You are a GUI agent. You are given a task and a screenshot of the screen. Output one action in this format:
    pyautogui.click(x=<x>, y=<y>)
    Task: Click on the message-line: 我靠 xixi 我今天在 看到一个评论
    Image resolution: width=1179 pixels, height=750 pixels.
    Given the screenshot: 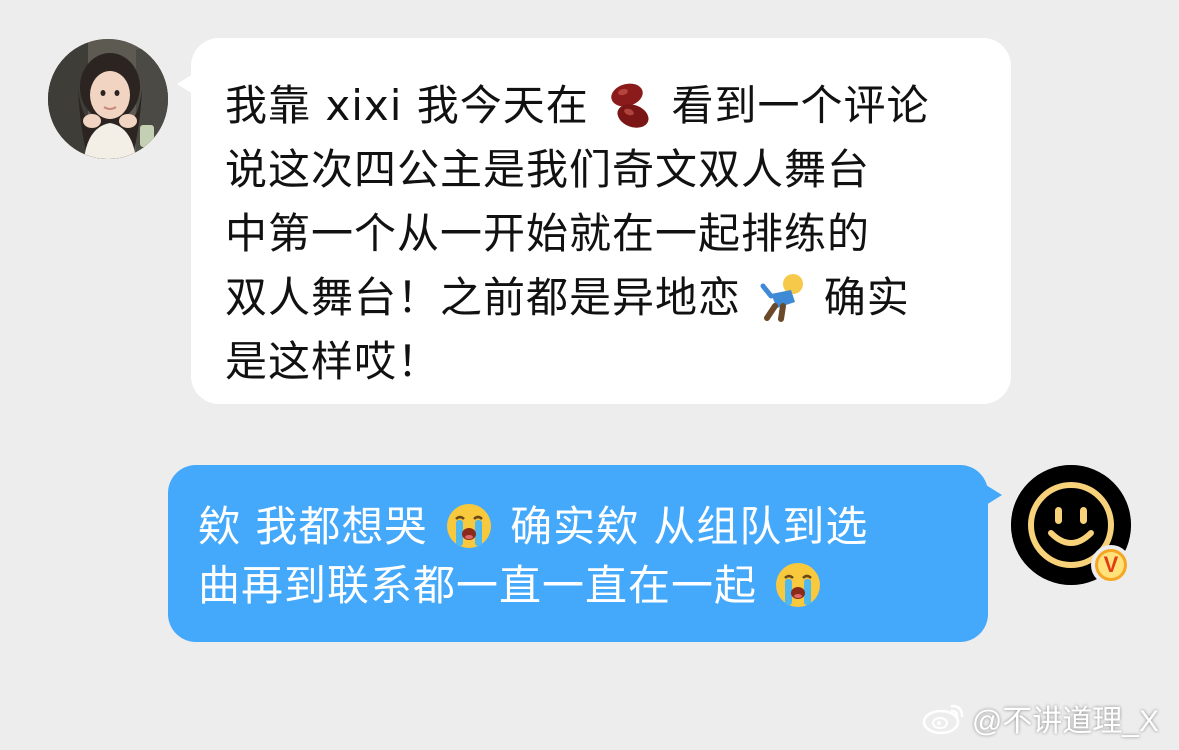 What is the action you would take?
    pyautogui.click(x=601, y=106)
    